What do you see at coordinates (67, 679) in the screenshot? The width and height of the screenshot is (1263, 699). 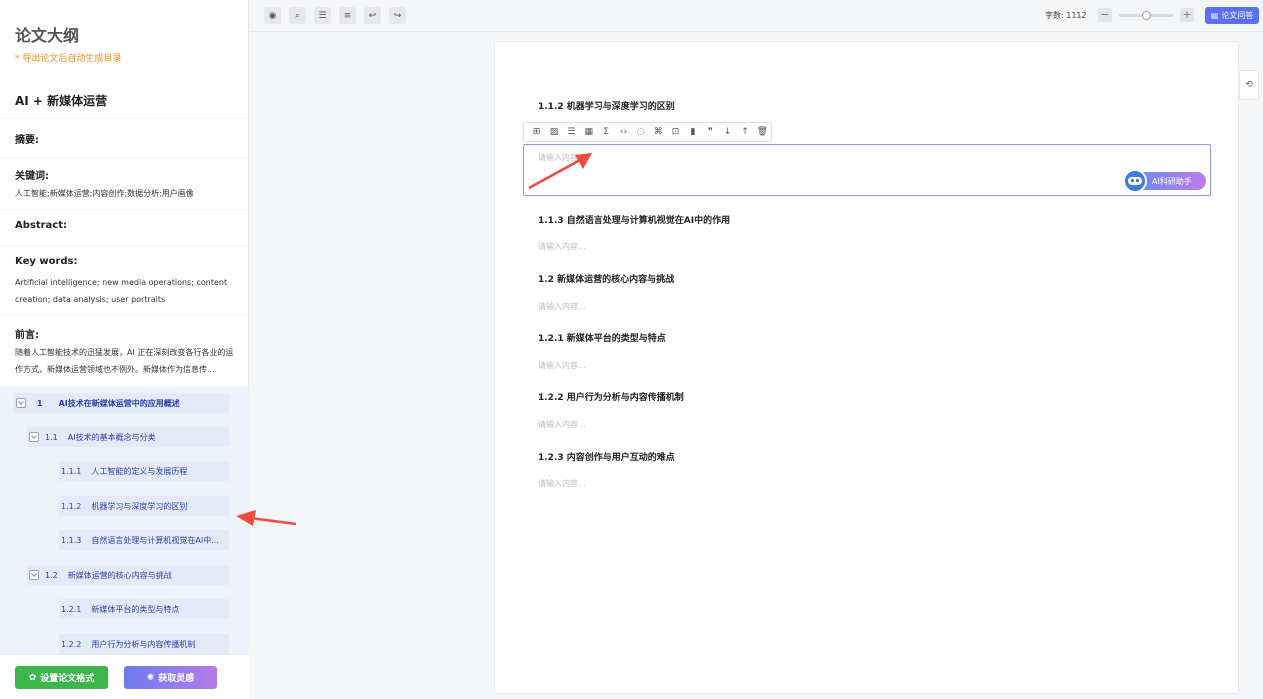 I see `set-format-label: 设置论文格式` at bounding box center [67, 679].